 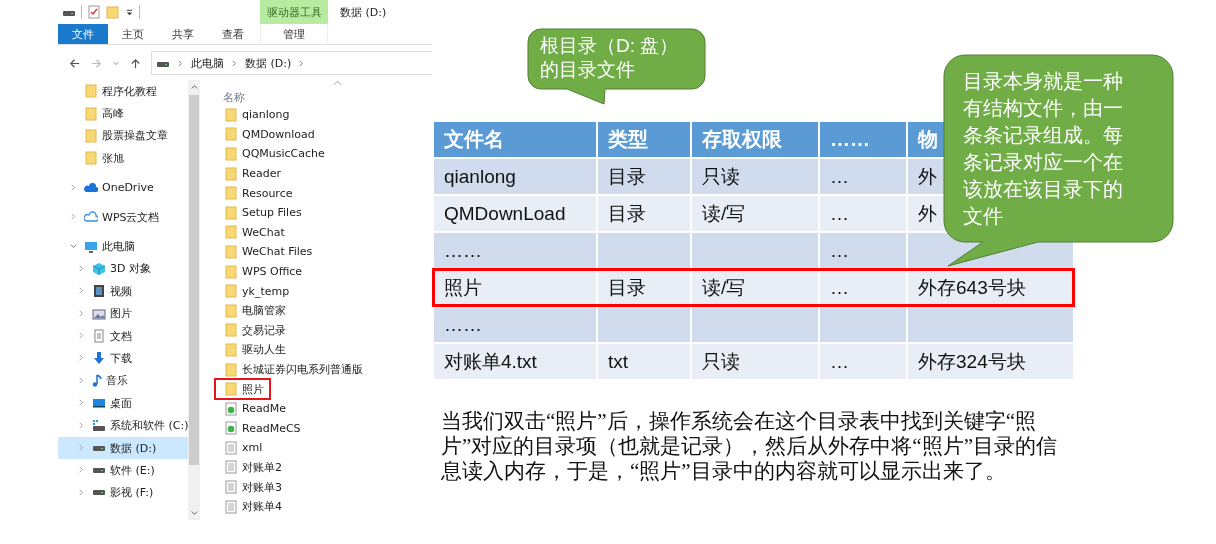 I want to click on music-note-icon, so click(x=97, y=380).